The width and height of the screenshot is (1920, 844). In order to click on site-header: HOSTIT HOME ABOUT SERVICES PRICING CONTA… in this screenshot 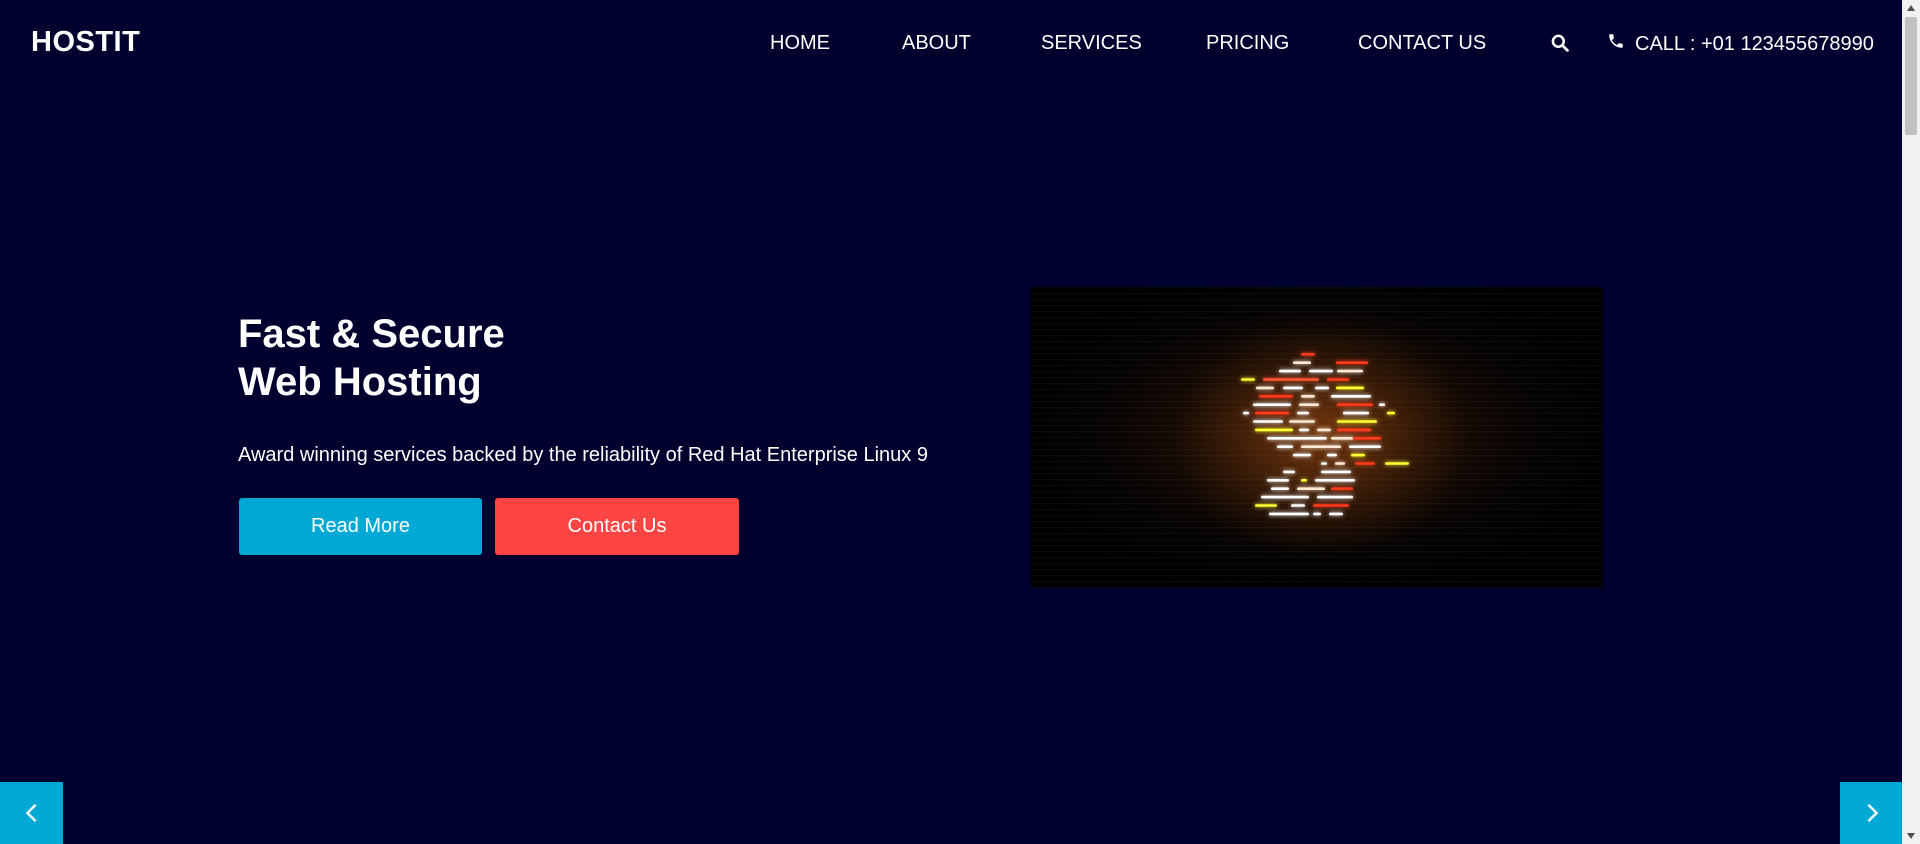, I will do `click(951, 44)`.